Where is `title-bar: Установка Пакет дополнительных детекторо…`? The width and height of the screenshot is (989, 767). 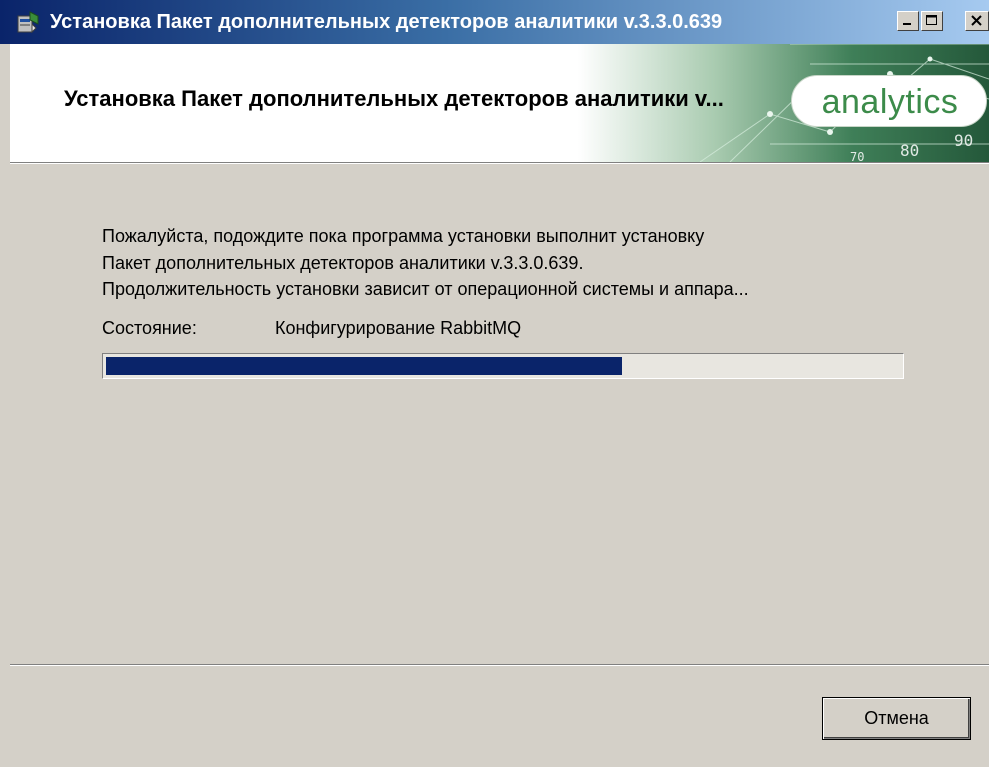 title-bar: Установка Пакет дополнительных детекторо… is located at coordinates (494, 22).